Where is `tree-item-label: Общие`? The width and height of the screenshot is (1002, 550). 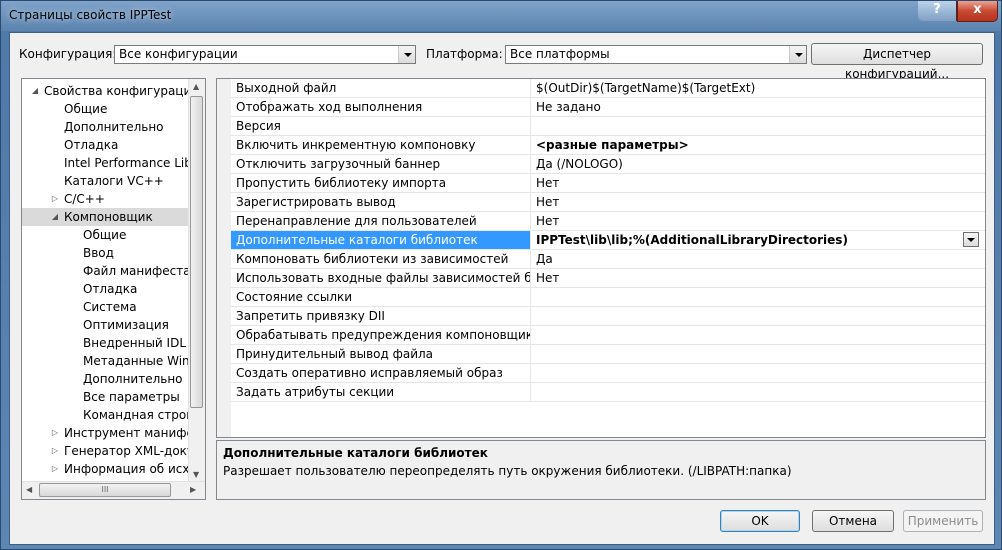 tree-item-label: Общие is located at coordinates (86, 109).